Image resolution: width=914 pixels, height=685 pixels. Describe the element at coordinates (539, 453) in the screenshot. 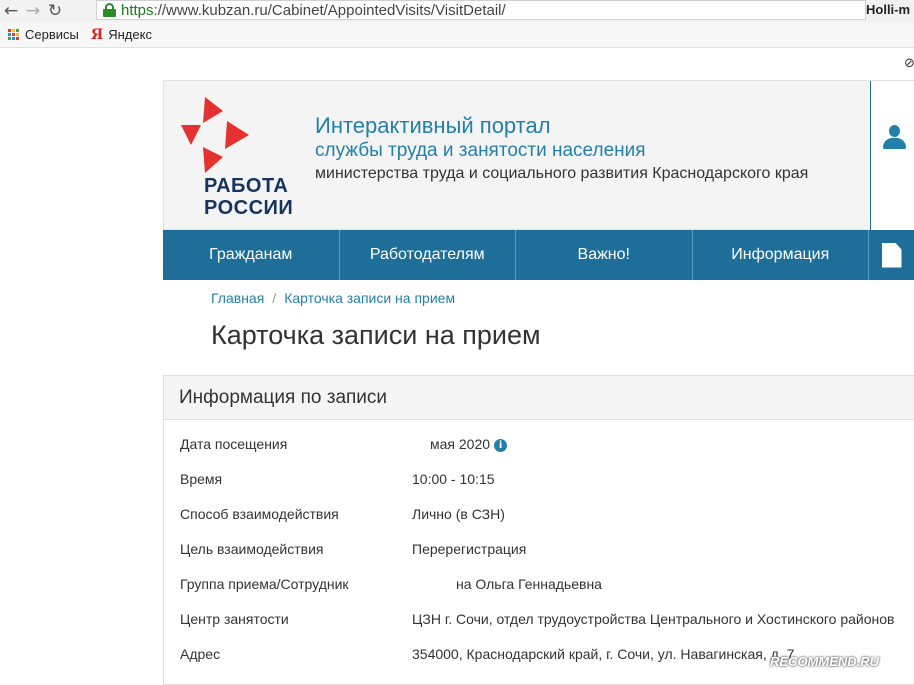

I see `info-row-date: Дата посещения мая 2020 i` at that location.